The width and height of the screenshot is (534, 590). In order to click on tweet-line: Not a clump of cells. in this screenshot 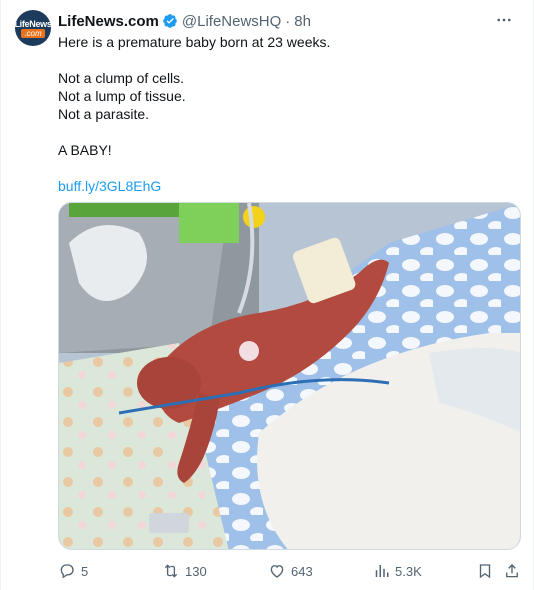, I will do `click(121, 78)`.